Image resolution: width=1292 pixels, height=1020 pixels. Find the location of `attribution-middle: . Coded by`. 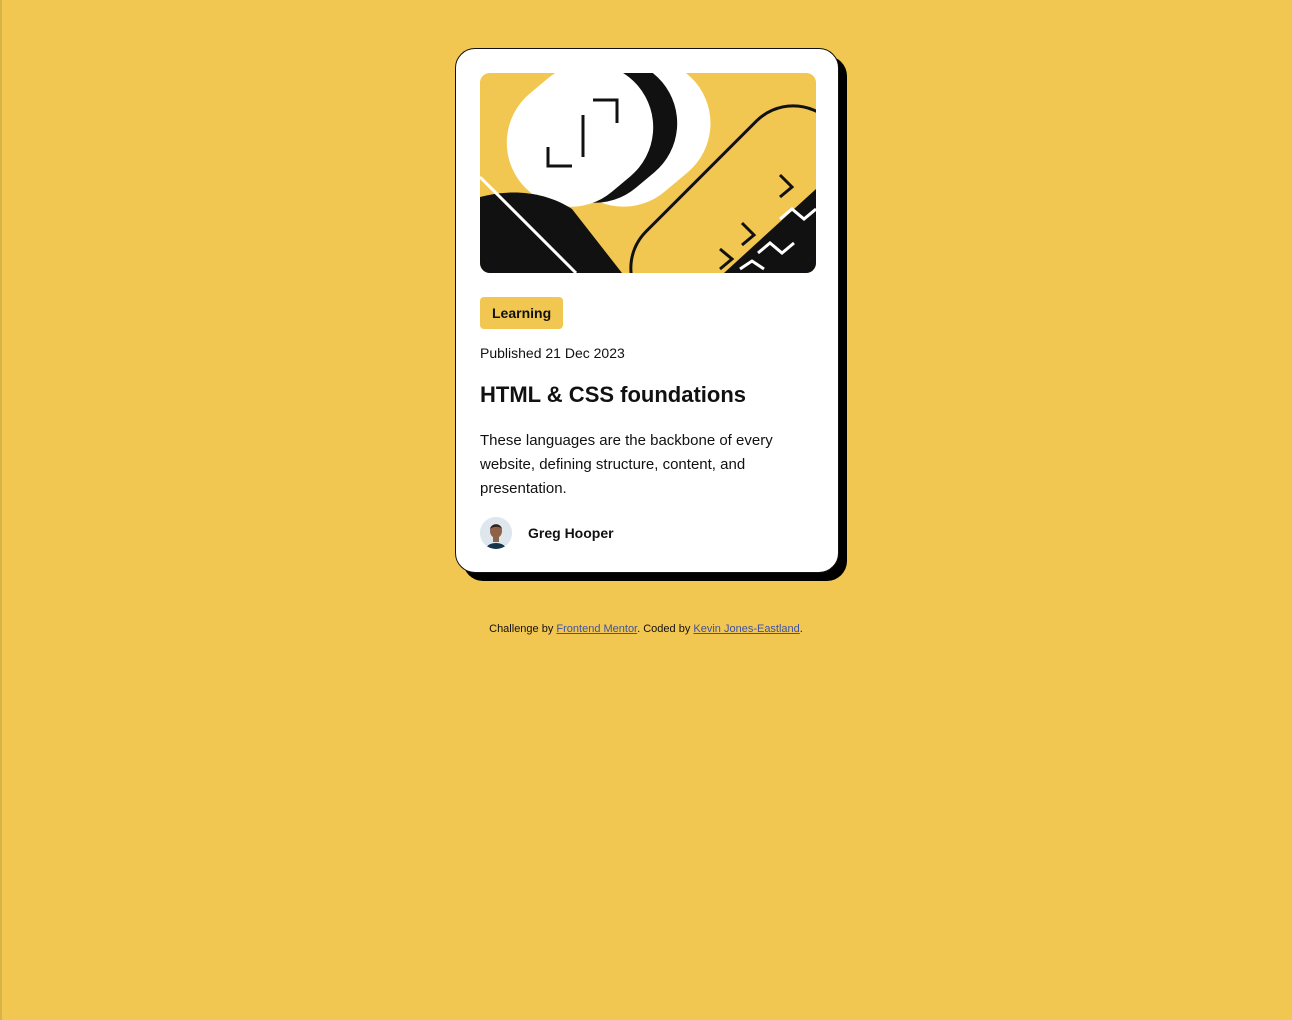

attribution-middle: . Coded by is located at coordinates (665, 629).